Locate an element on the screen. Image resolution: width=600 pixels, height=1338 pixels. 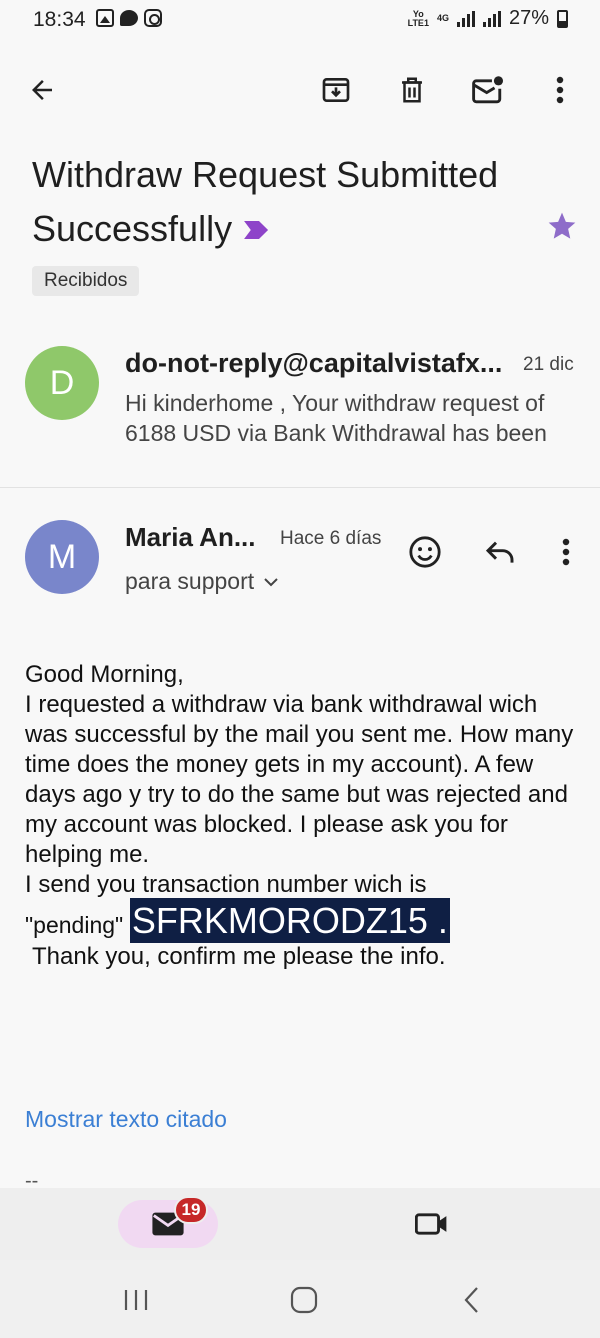
recent-apps-button is located at coordinates (136, 1300).